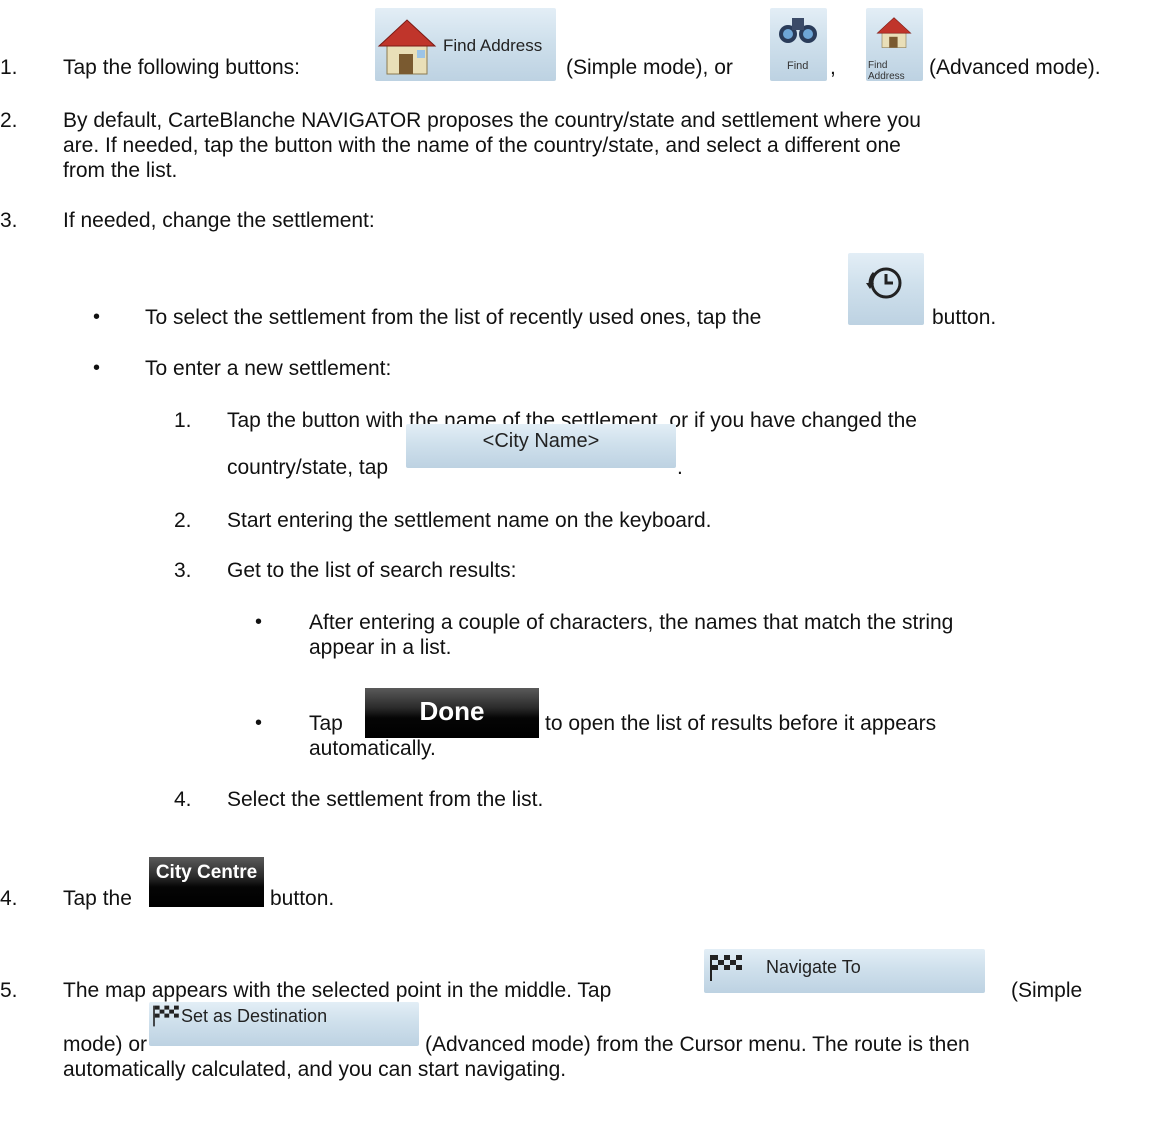 The height and width of the screenshot is (1130, 1169). What do you see at coordinates (9, 67) in the screenshot?
I see `step-1-number: 1.` at bounding box center [9, 67].